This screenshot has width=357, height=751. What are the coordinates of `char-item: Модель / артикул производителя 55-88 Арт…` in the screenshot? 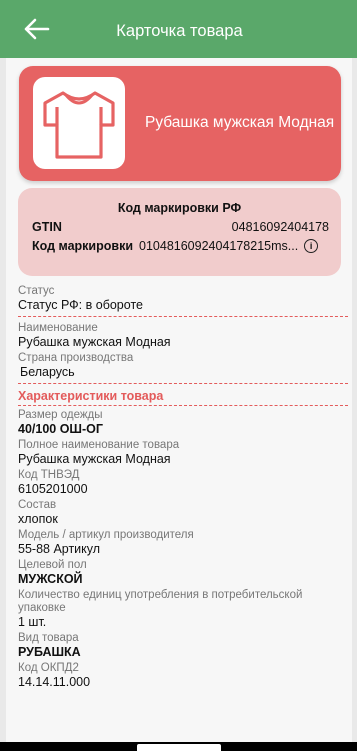 It's located at (183, 542).